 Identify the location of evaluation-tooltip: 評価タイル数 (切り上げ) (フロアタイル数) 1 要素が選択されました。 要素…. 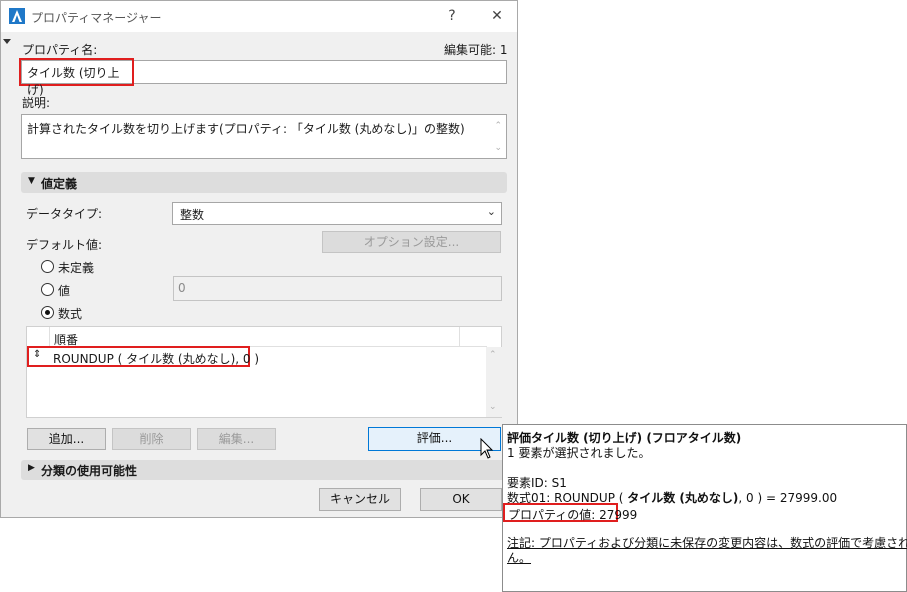
(704, 508).